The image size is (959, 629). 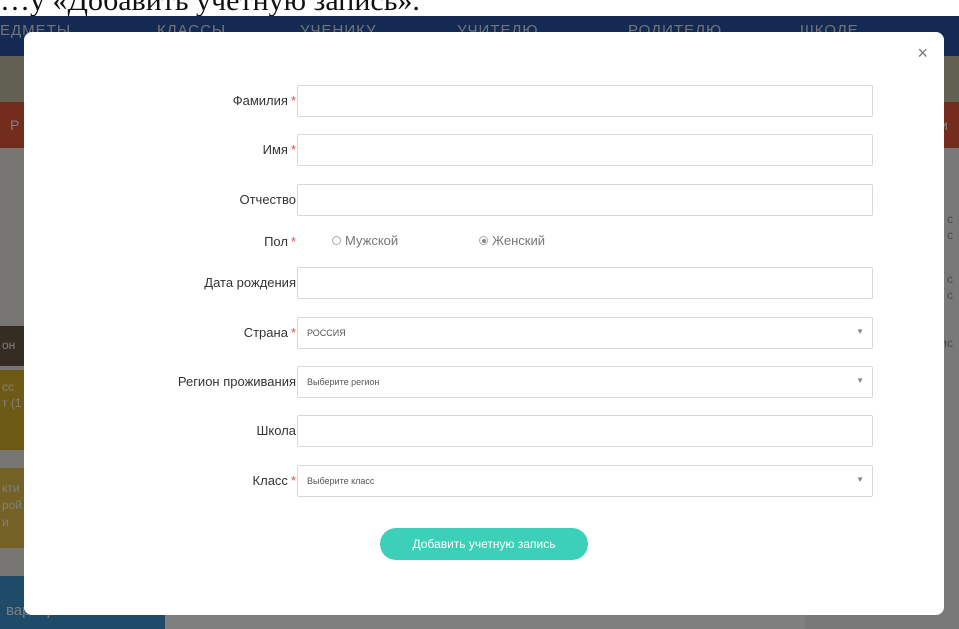 I want to click on surname-input, so click(x=585, y=101).